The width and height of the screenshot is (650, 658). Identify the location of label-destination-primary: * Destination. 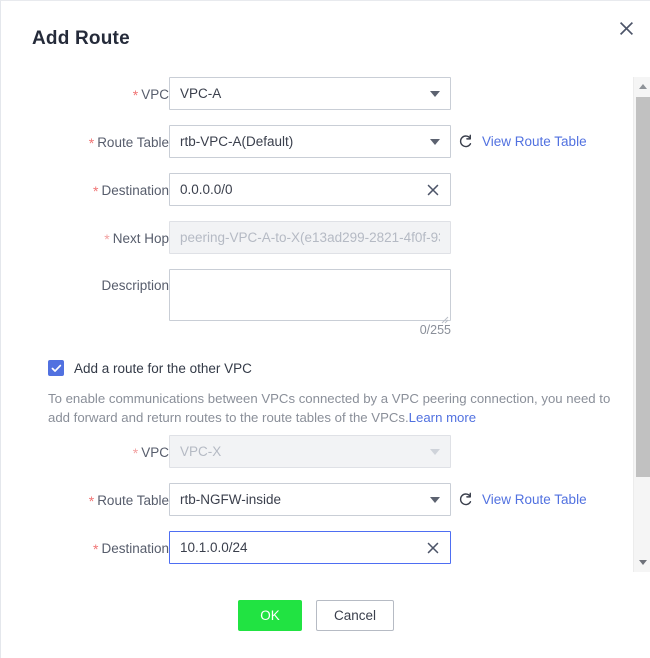
(131, 191).